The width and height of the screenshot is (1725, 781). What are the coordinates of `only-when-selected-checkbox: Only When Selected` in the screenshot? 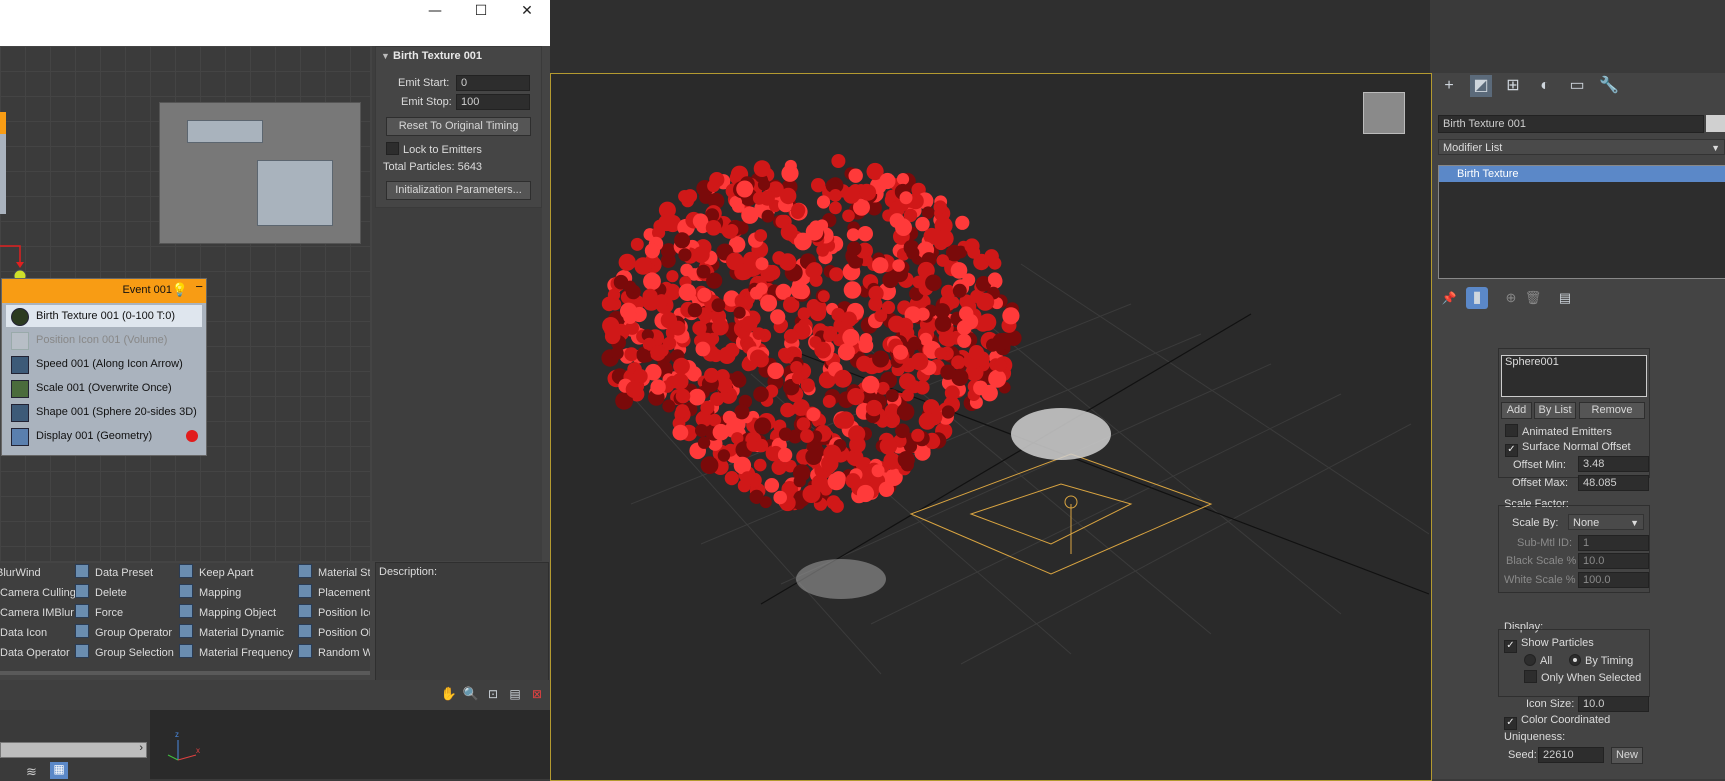 It's located at (1582, 677).